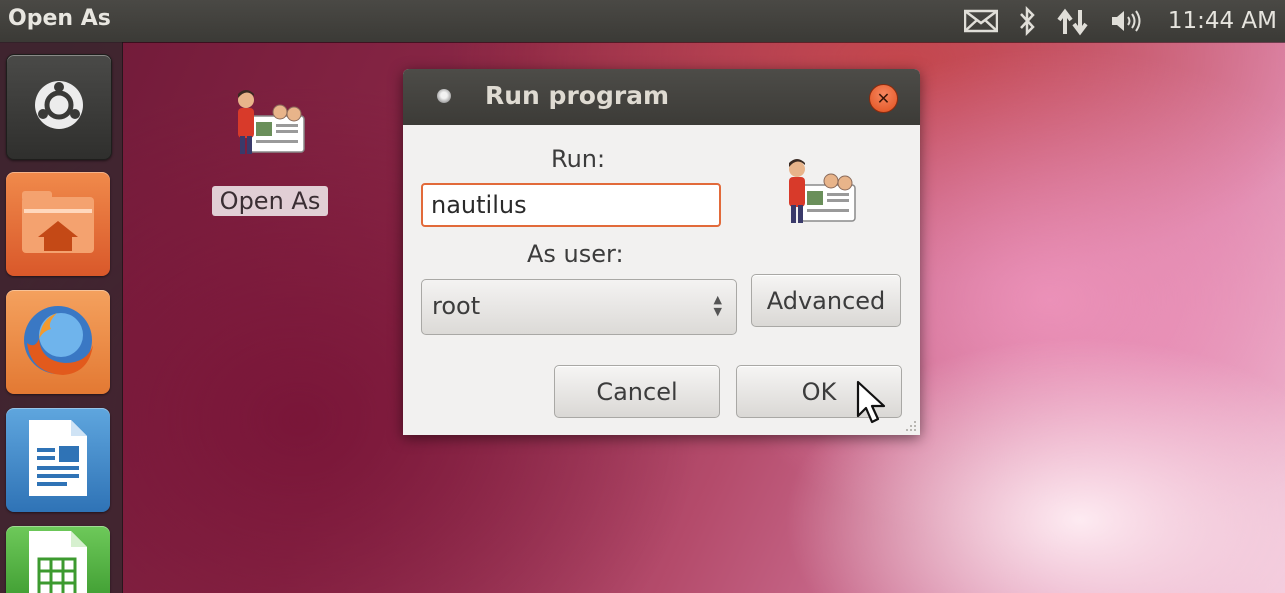 The width and height of the screenshot is (1285, 593). What do you see at coordinates (826, 300) in the screenshot?
I see `advanced-button: Advanced` at bounding box center [826, 300].